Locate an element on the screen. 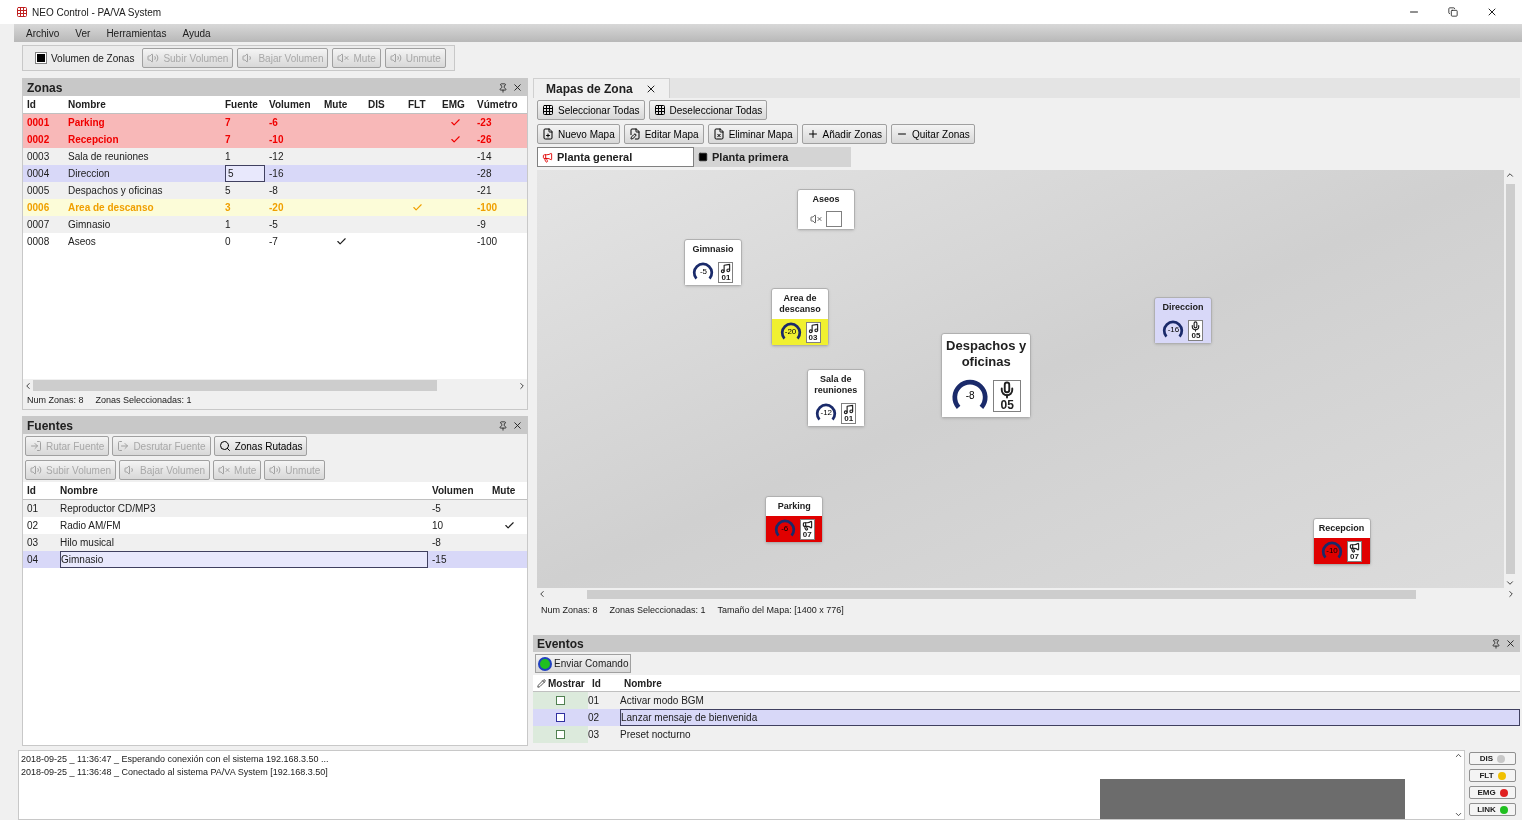 The image size is (1522, 820). source-number: 03 is located at coordinates (813, 337).